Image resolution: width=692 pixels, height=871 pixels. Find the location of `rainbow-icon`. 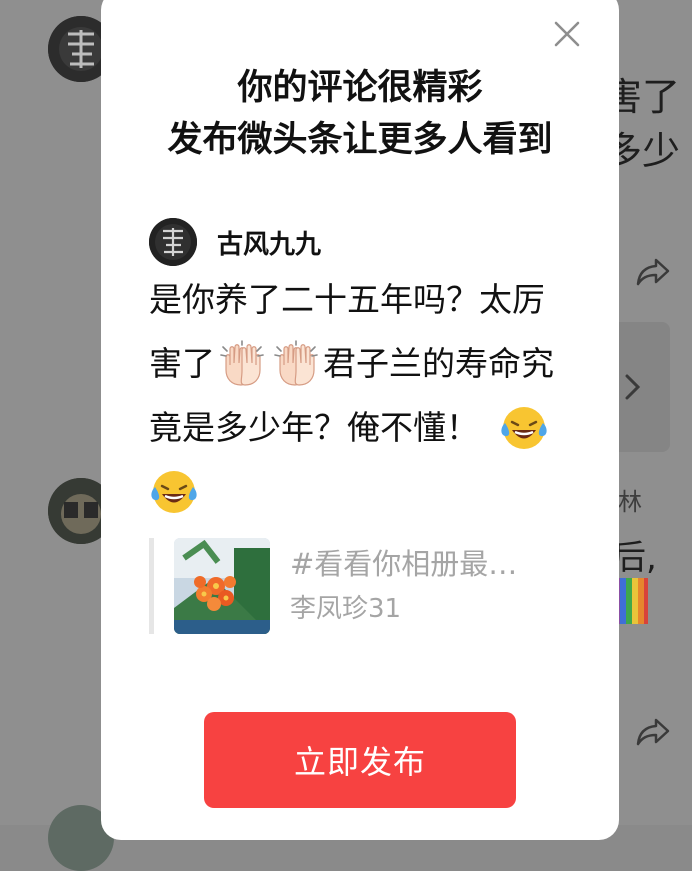

rainbow-icon is located at coordinates (631, 601).